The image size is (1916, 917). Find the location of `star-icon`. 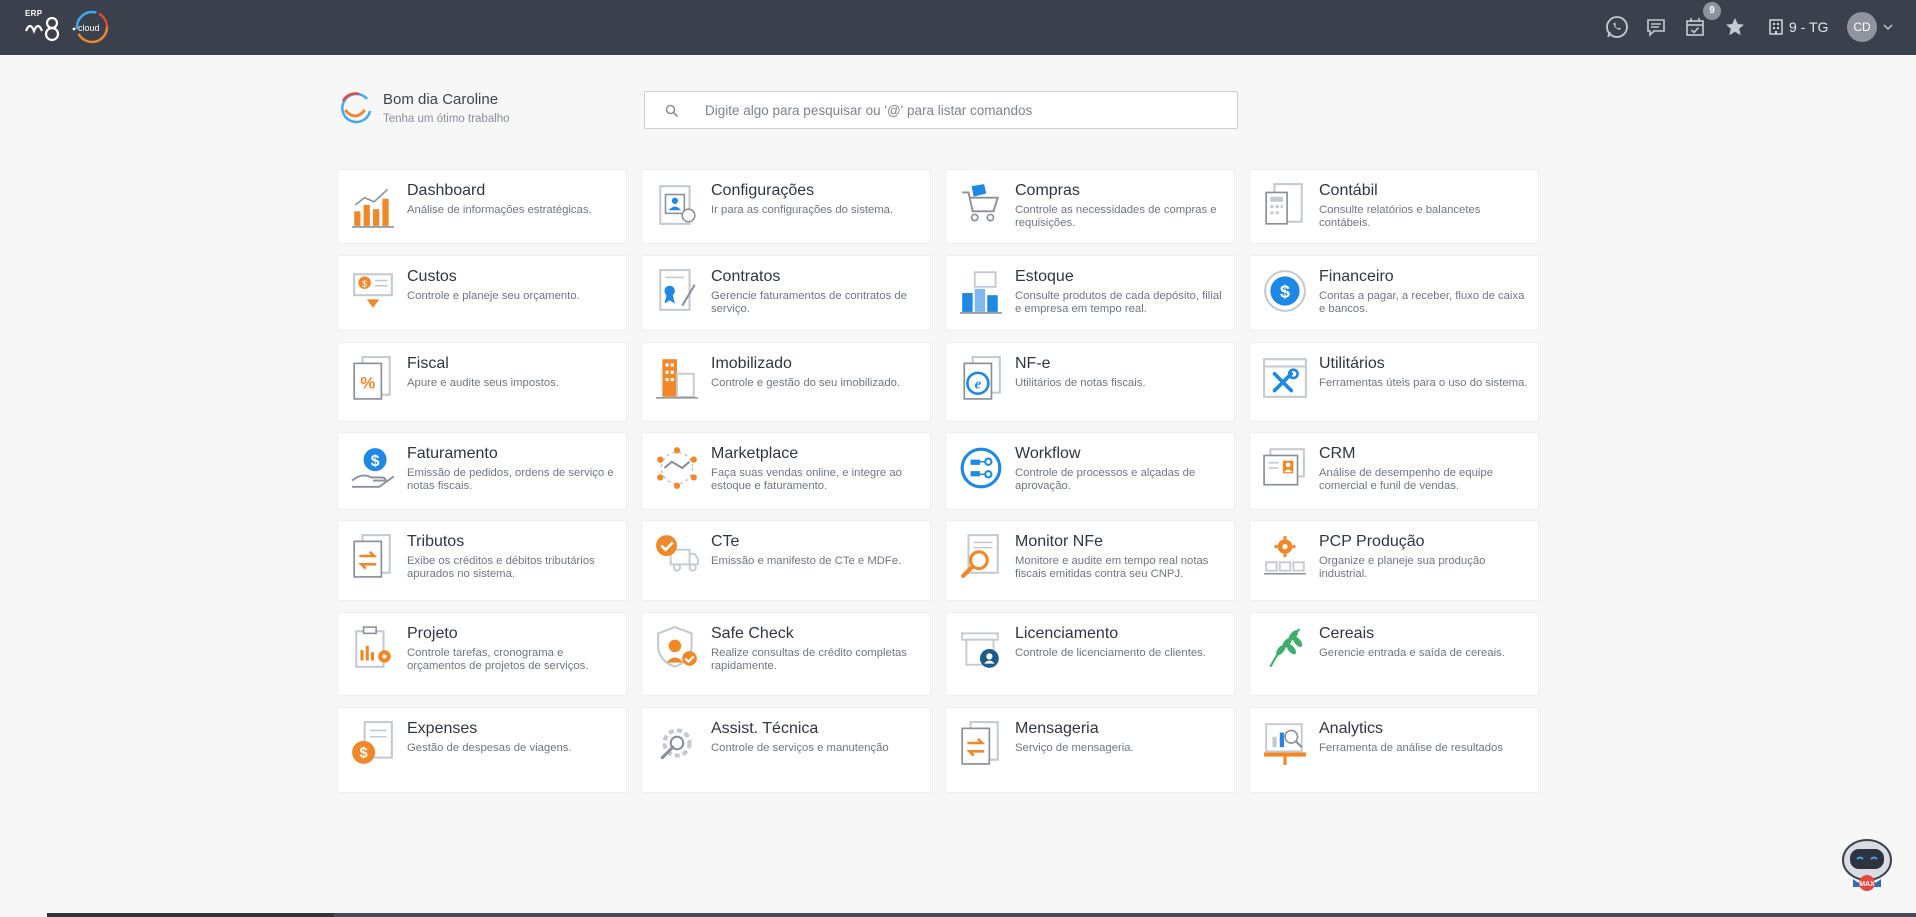

star-icon is located at coordinates (1735, 27).